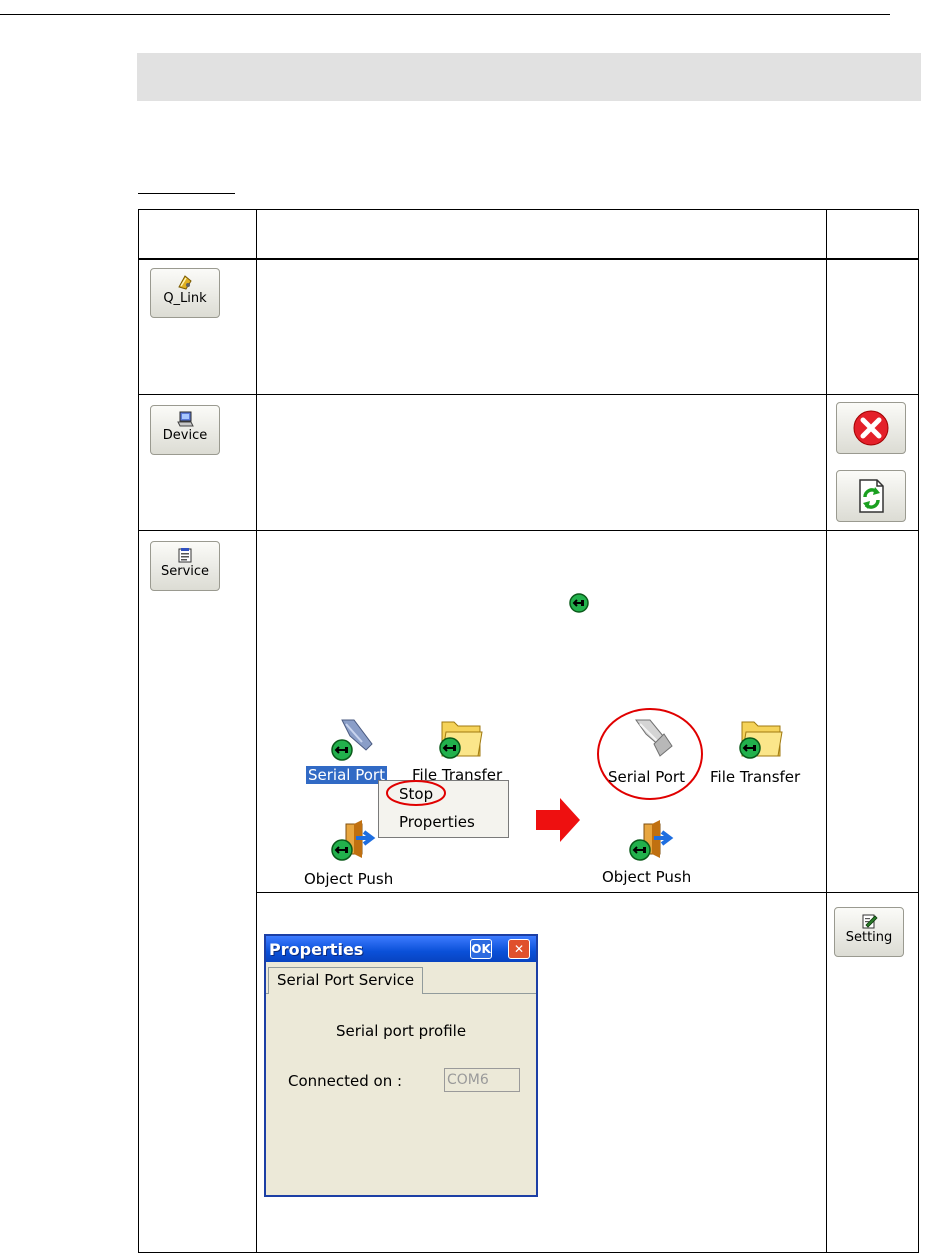 The height and width of the screenshot is (1256, 929). I want to click on transition-arrow-icon, so click(558, 820).